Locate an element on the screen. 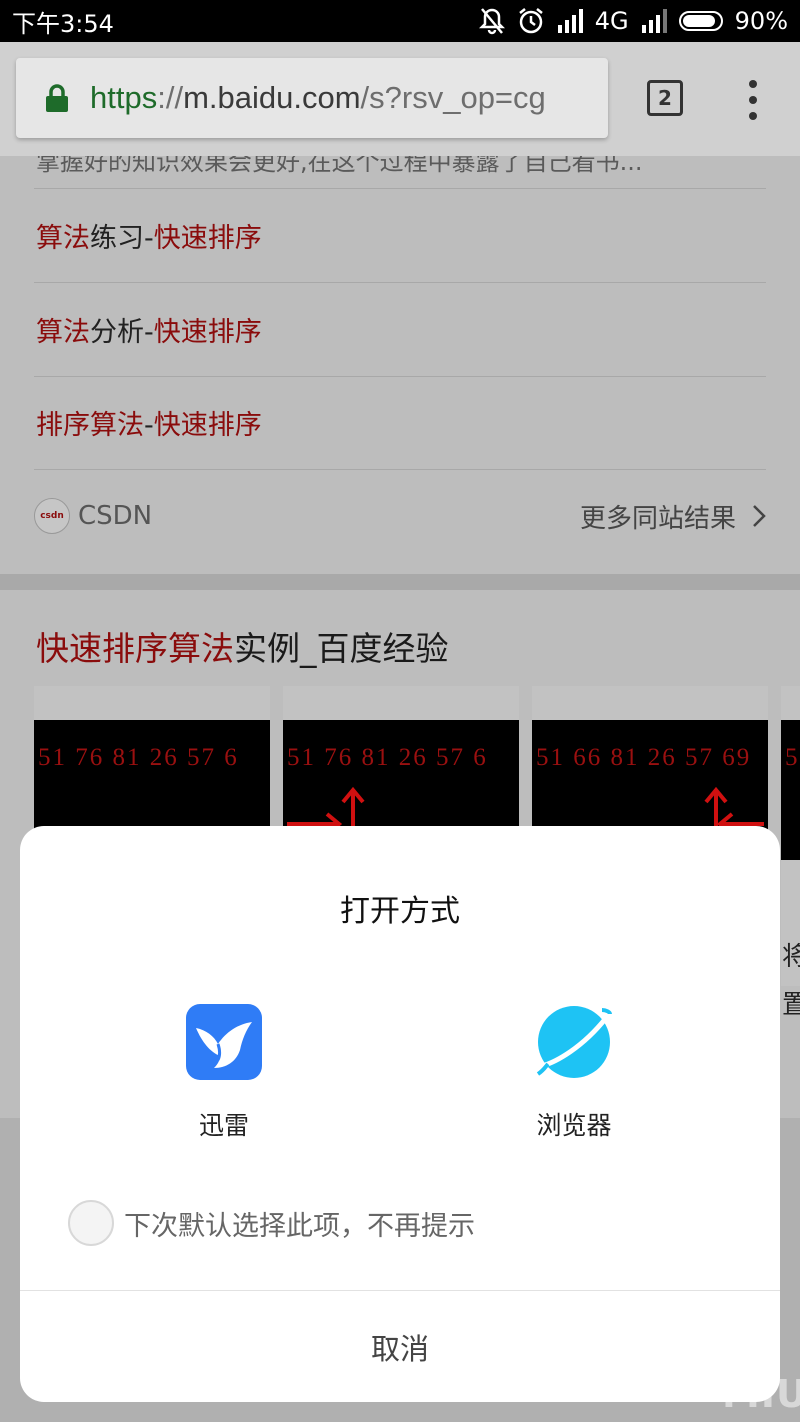  dialog-title: 打开方式 is located at coordinates (400, 911).